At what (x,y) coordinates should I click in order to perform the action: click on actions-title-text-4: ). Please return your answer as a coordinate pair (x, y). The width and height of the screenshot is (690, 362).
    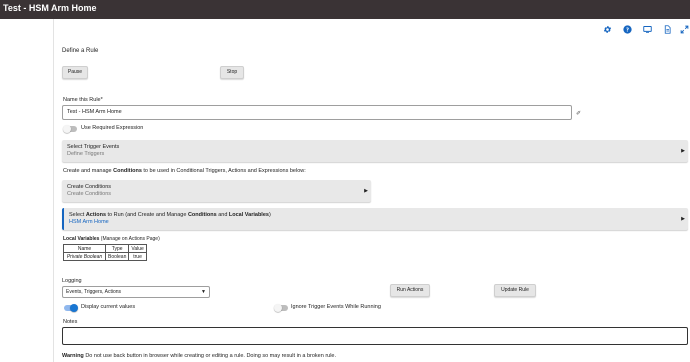
    Looking at the image, I should click on (269, 215).